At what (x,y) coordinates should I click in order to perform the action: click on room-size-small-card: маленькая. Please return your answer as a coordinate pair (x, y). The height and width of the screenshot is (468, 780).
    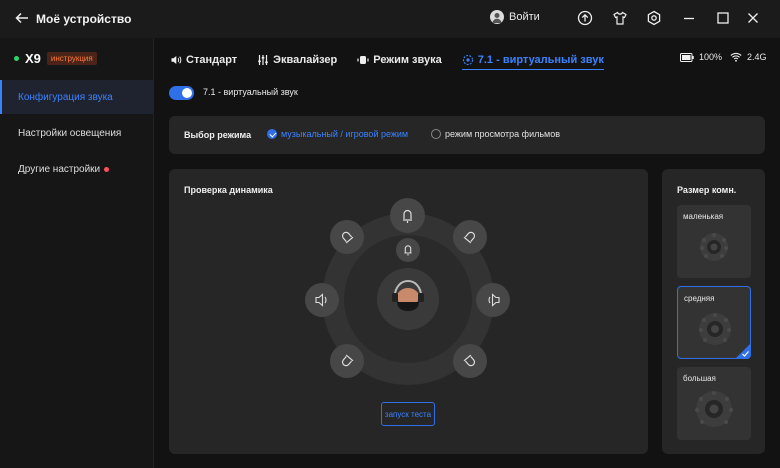
    Looking at the image, I should click on (714, 241).